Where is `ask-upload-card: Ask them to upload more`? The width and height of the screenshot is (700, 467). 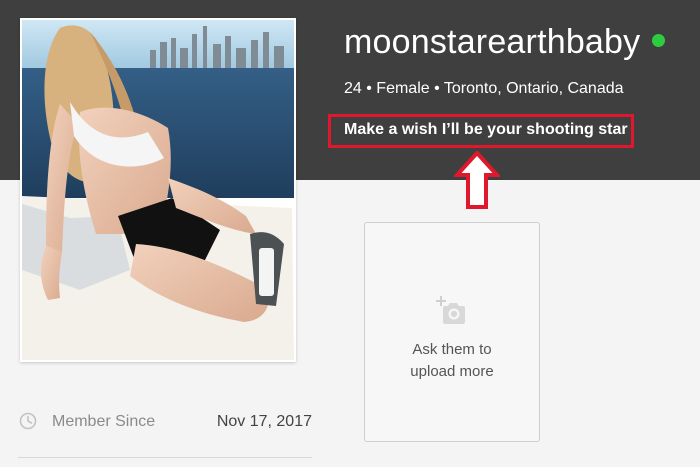 ask-upload-card: Ask them to upload more is located at coordinates (452, 332).